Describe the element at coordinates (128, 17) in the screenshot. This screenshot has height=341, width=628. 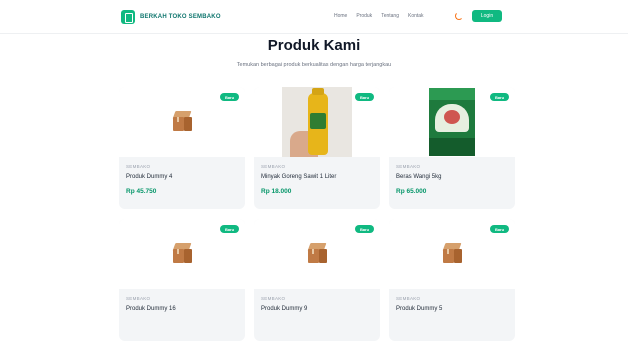
I see `store-logo-icon` at that location.